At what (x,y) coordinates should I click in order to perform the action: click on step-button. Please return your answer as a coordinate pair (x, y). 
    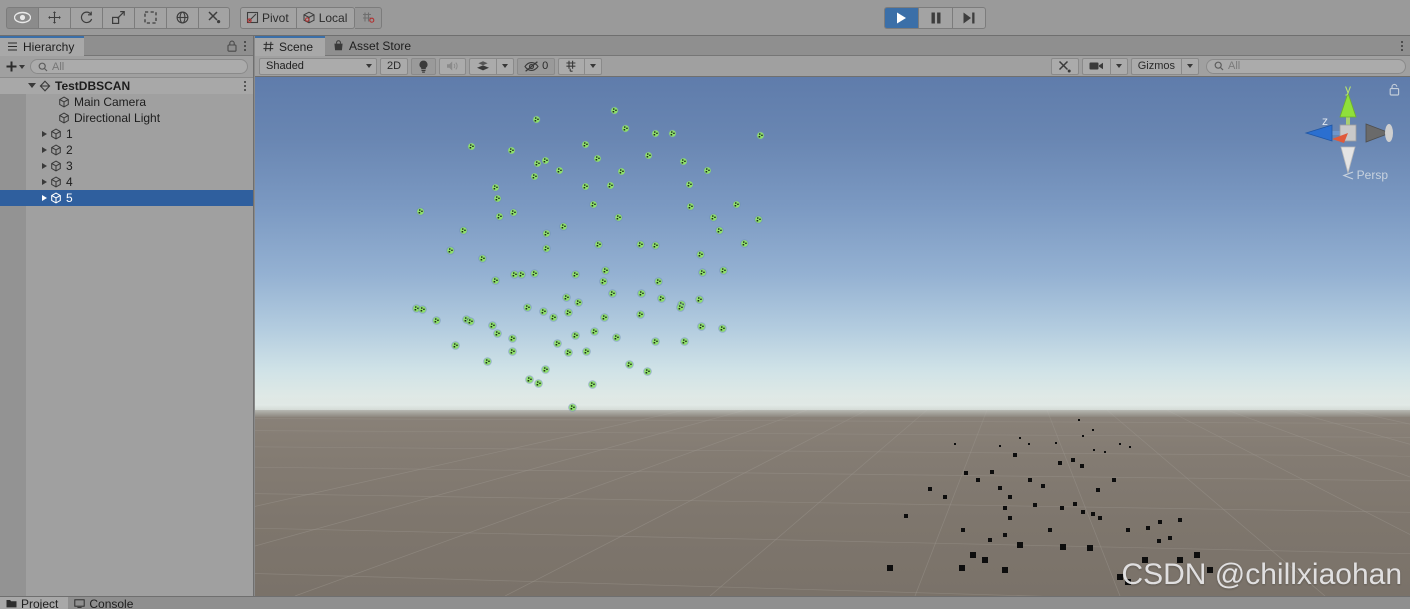
    Looking at the image, I should click on (969, 18).